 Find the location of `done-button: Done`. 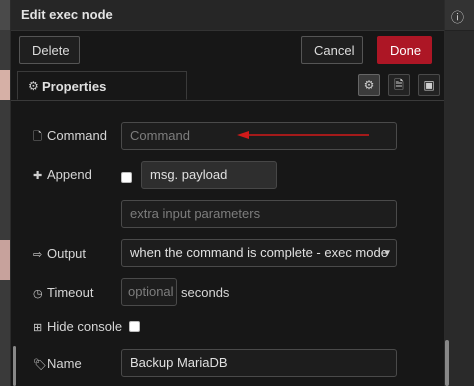

done-button: Done is located at coordinates (404, 50).